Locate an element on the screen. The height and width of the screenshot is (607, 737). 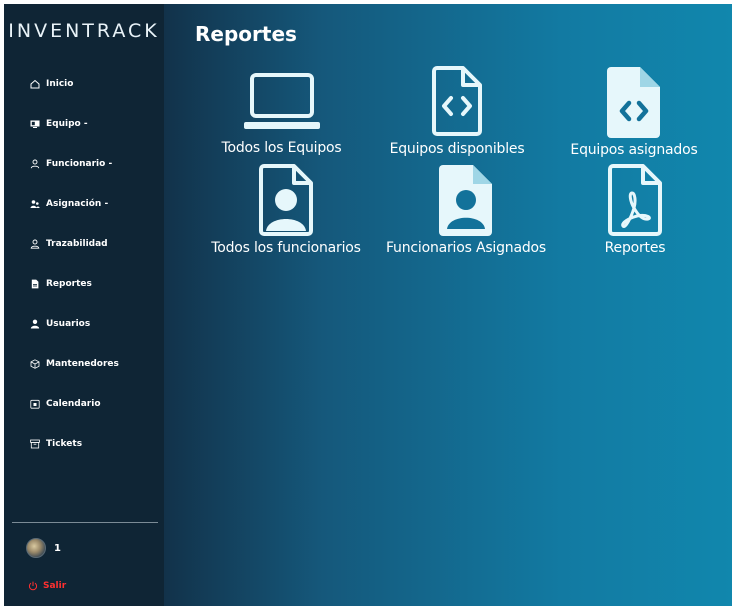
sidebar-item-label: Calendario is located at coordinates (73, 404).